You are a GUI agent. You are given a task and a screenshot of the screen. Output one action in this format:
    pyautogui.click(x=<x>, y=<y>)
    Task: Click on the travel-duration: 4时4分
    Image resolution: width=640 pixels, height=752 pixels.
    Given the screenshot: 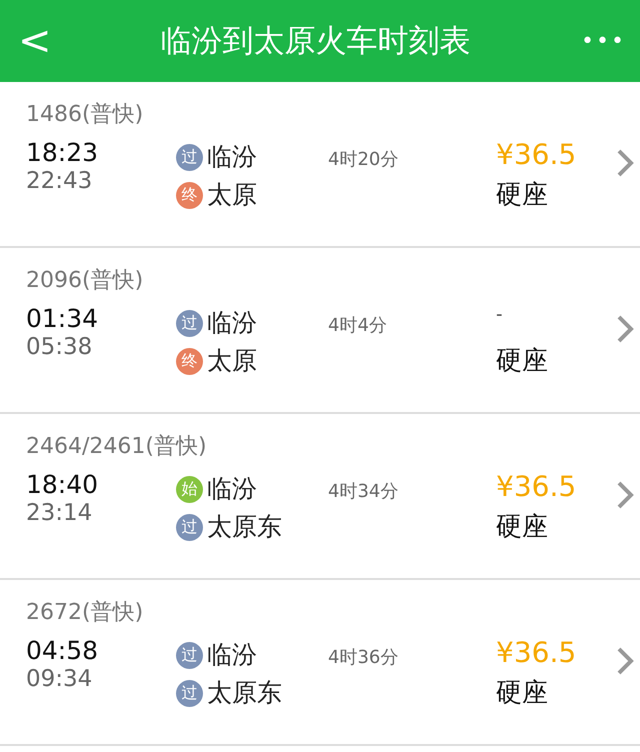 What is the action you would take?
    pyautogui.click(x=358, y=326)
    